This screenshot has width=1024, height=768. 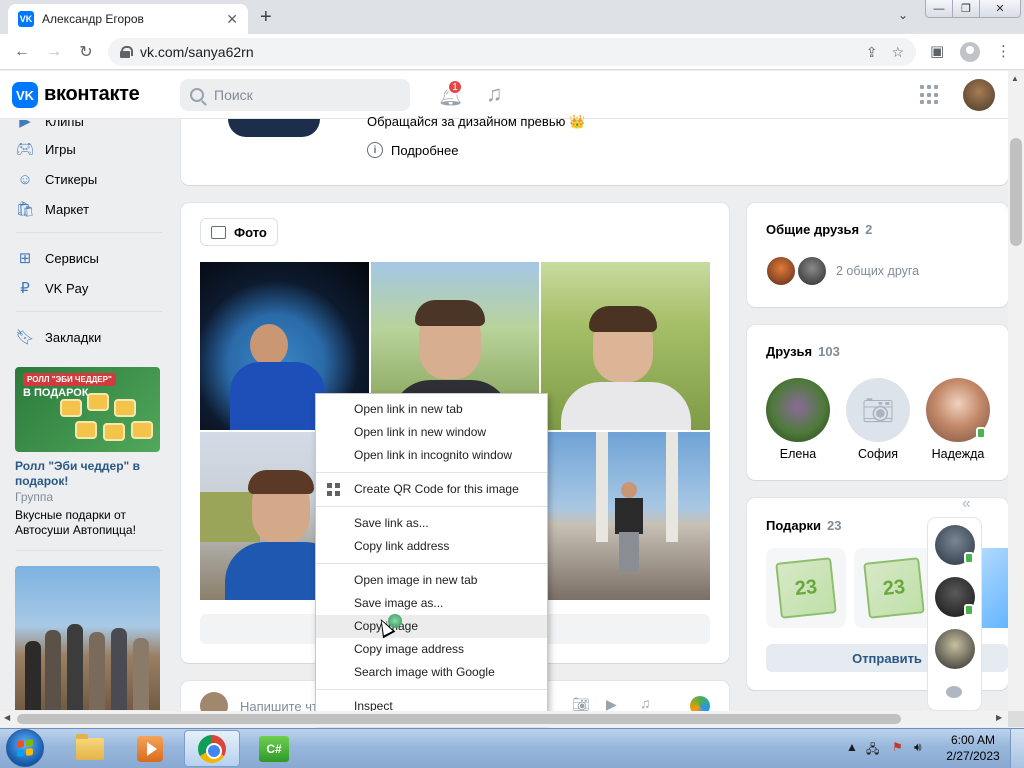 What do you see at coordinates (90, 748) in the screenshot?
I see `taskbar-explorer` at bounding box center [90, 748].